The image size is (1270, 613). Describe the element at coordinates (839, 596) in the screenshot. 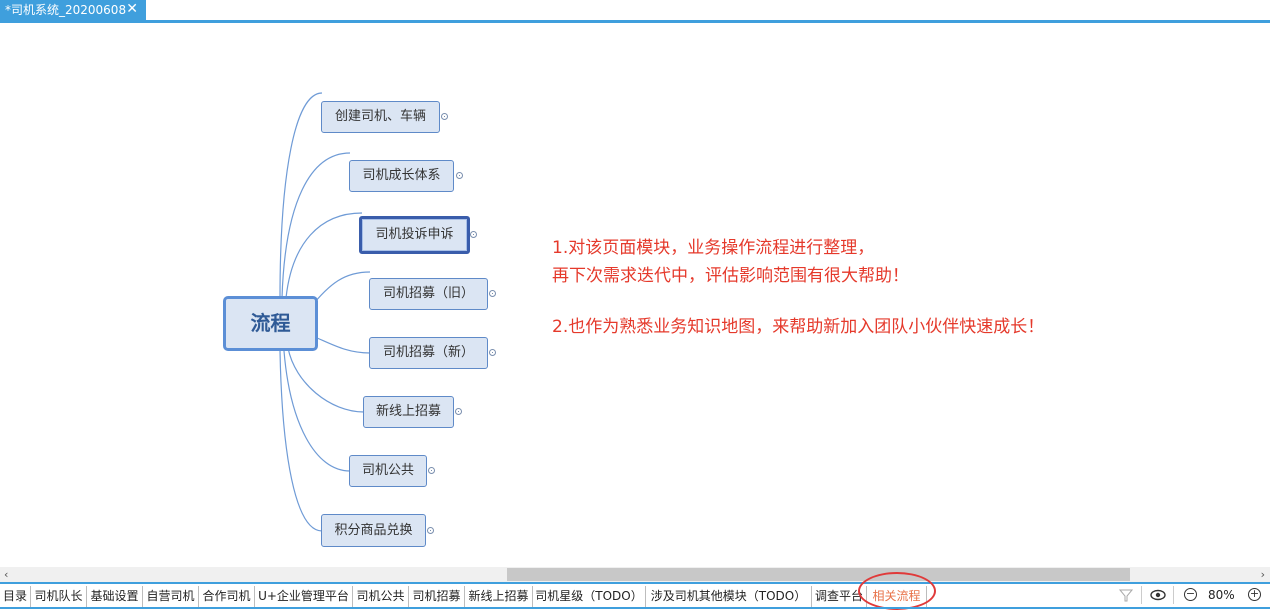

I see `sheet-tab-survey-platform: 调查平台` at that location.